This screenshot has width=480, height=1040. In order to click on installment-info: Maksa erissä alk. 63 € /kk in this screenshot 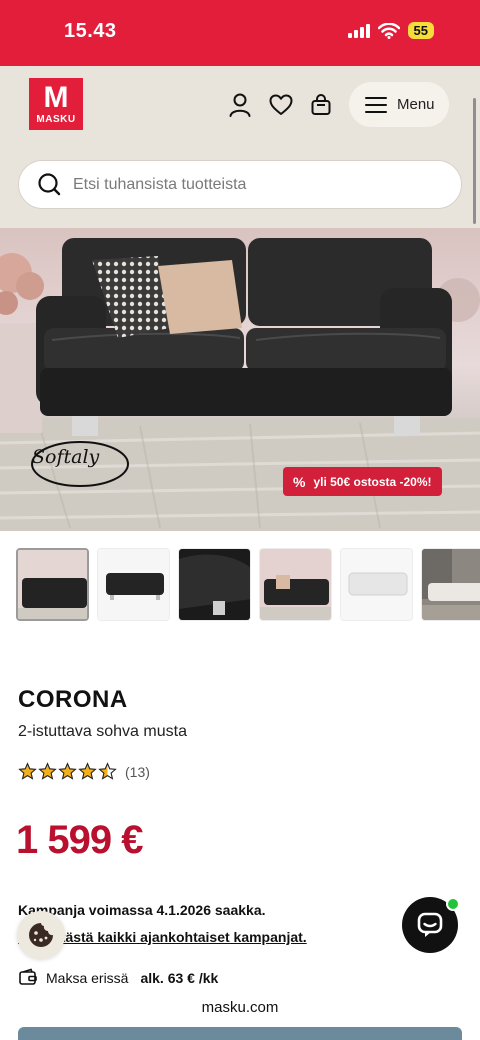, I will do `click(118, 978)`.